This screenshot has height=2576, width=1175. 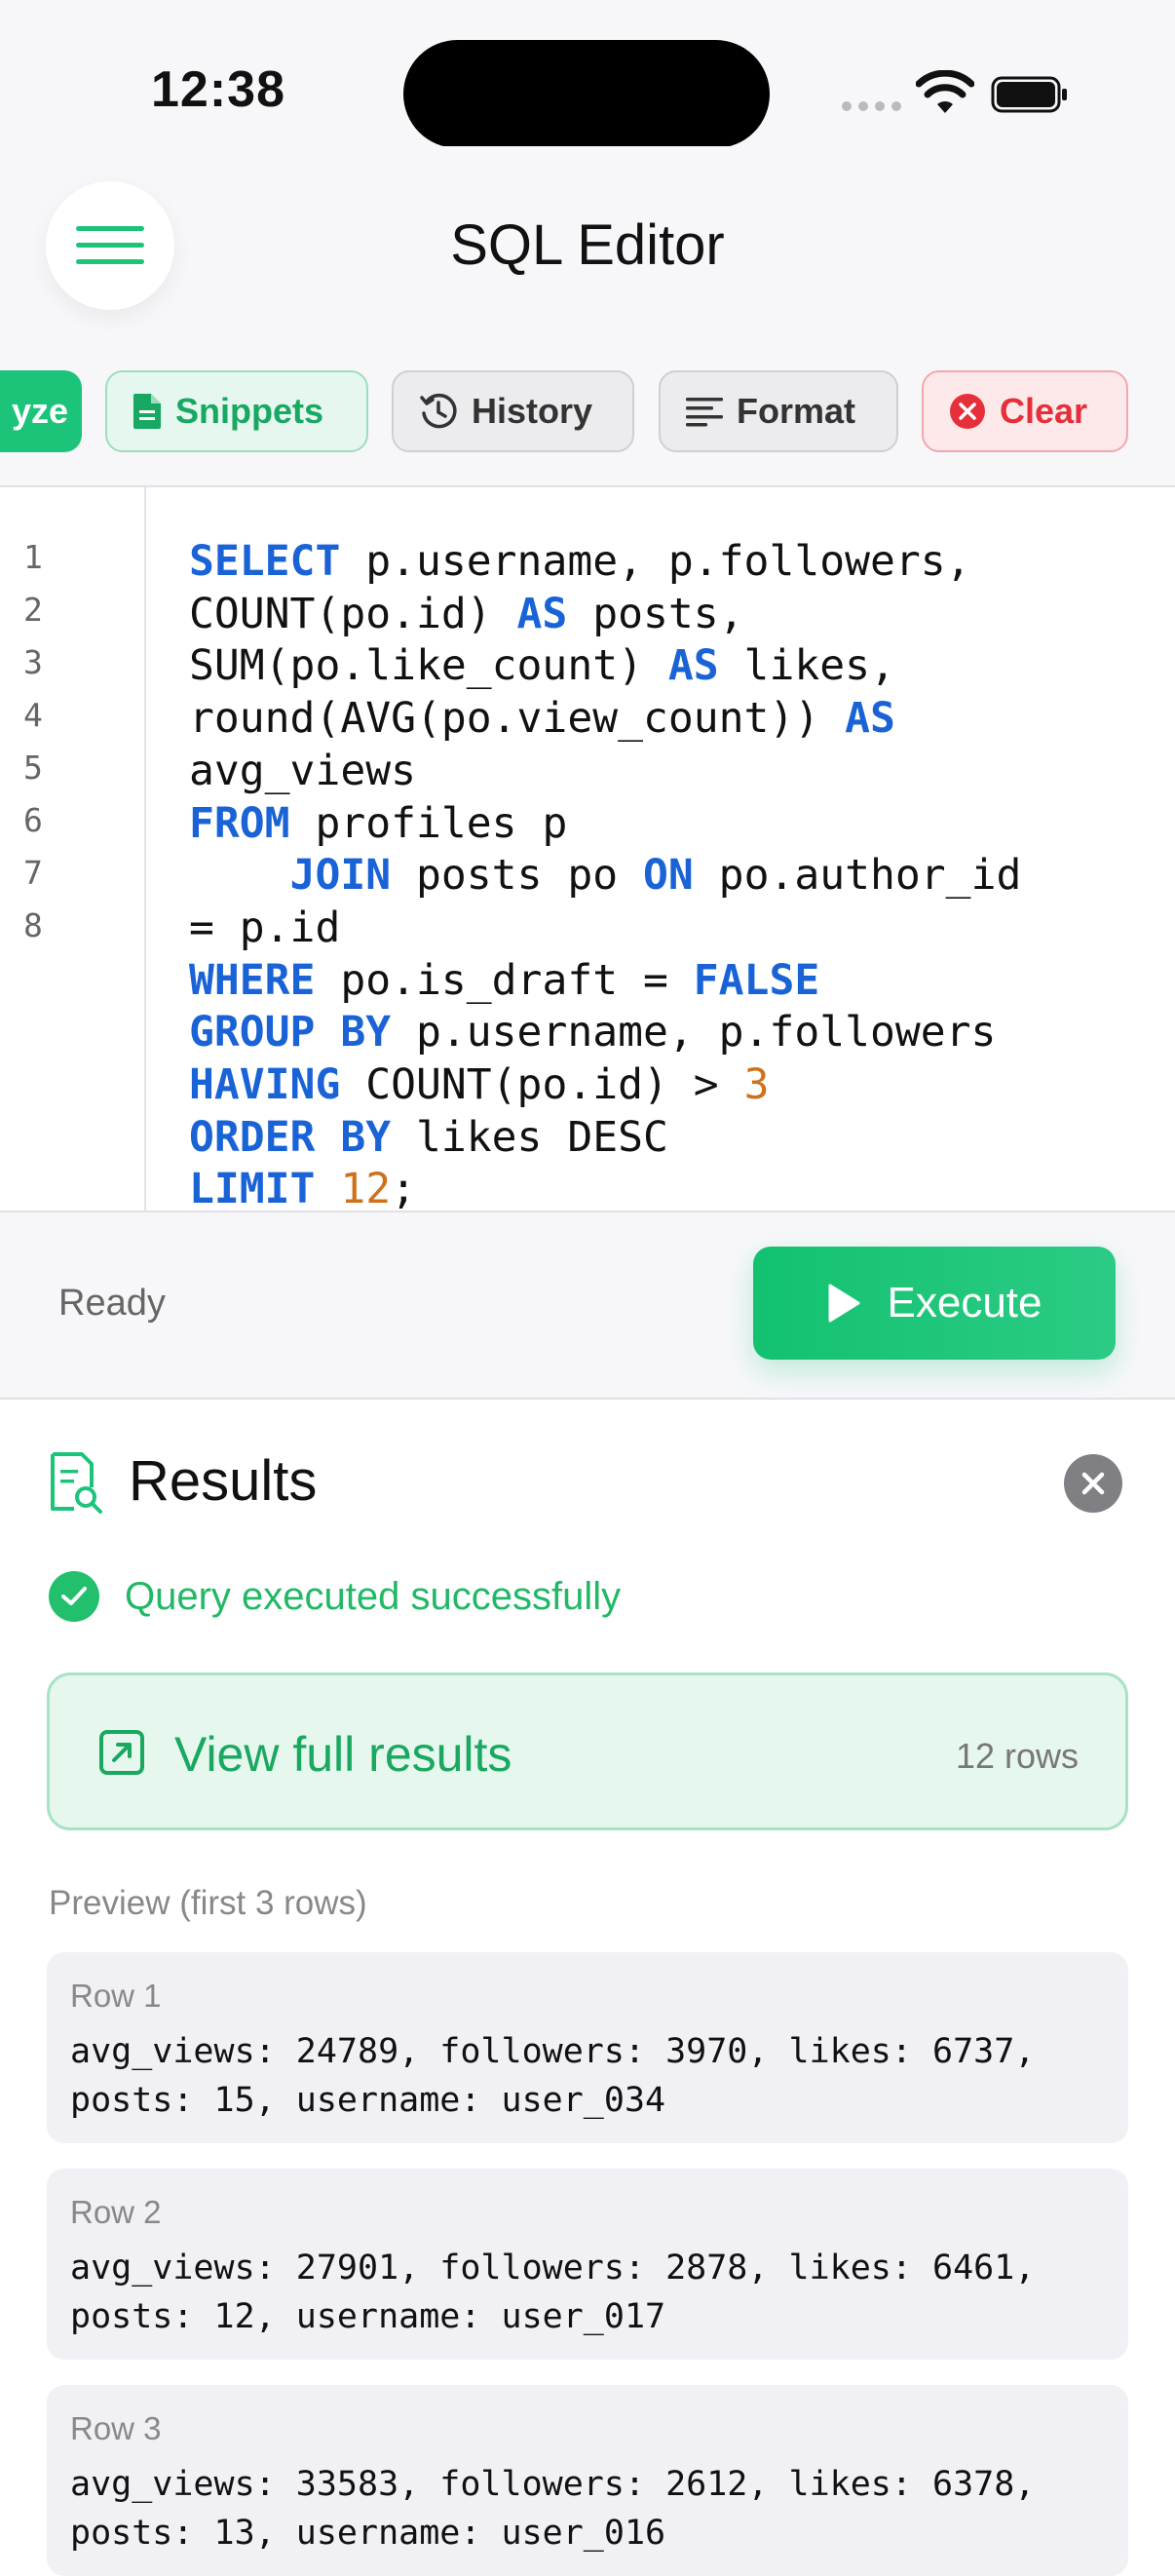 I want to click on dynamic-island, so click(x=586, y=94).